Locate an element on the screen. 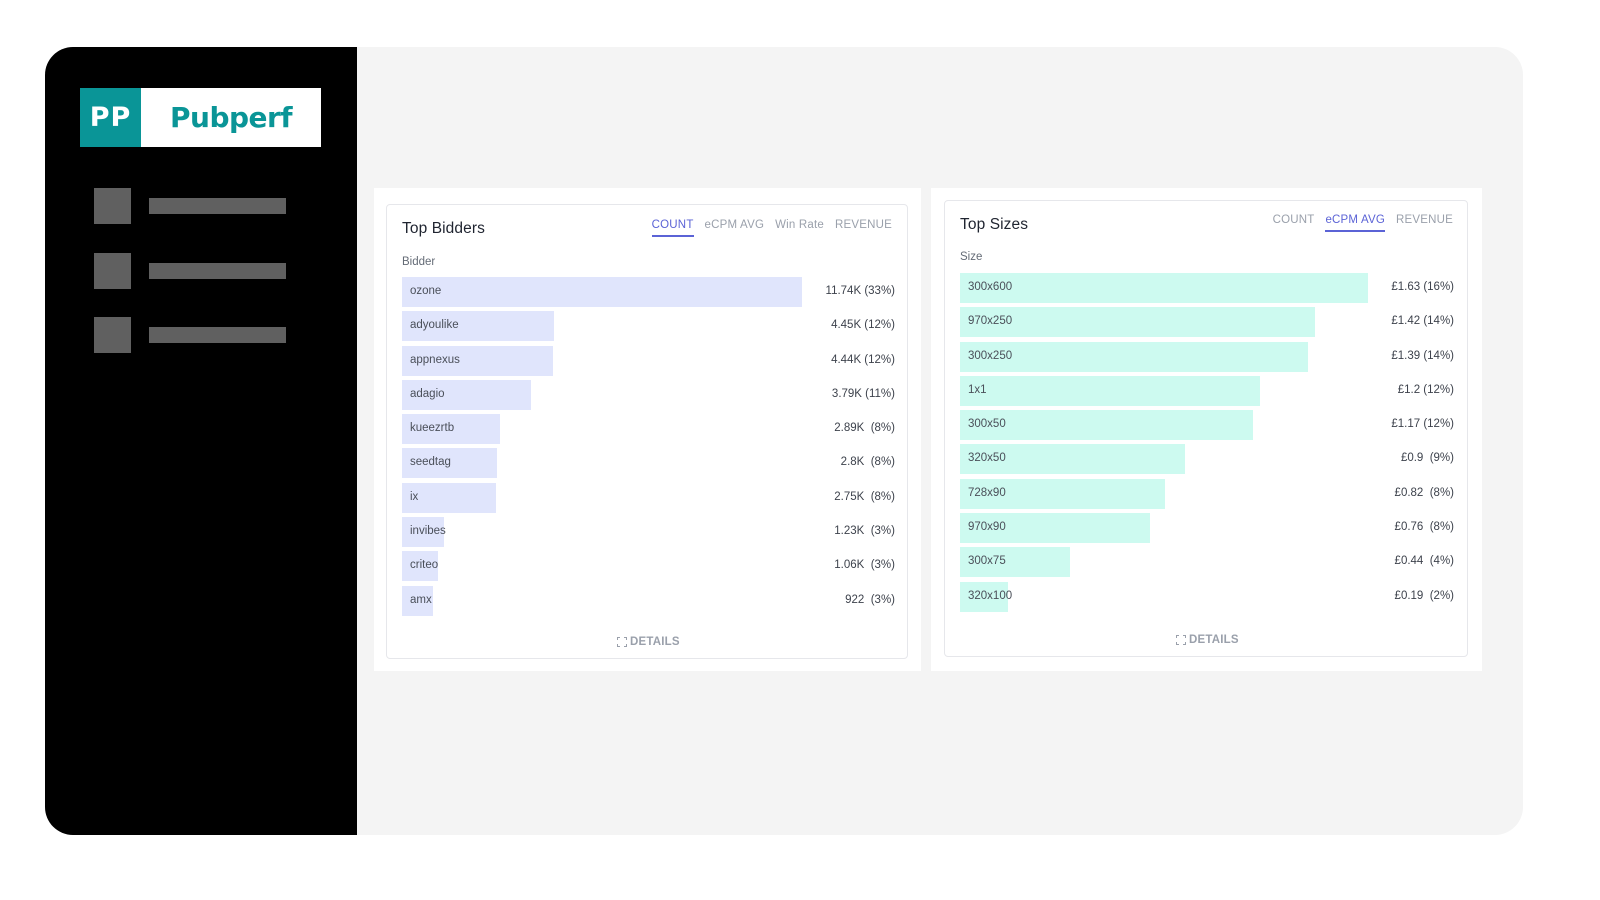 The height and width of the screenshot is (900, 1600). card-title: Top Bidders is located at coordinates (443, 228).